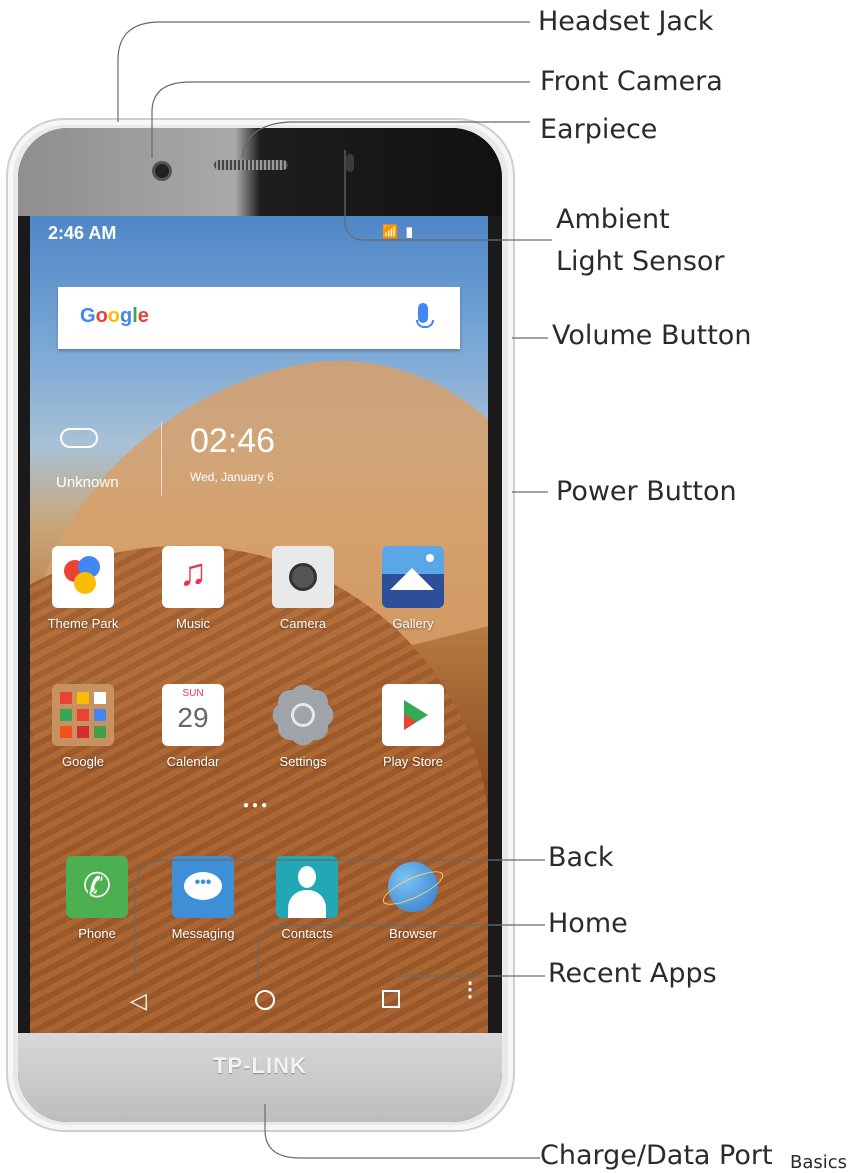 Image resolution: width=858 pixels, height=1173 pixels. I want to click on callout-ambient-line1: Ambient, so click(613, 219).